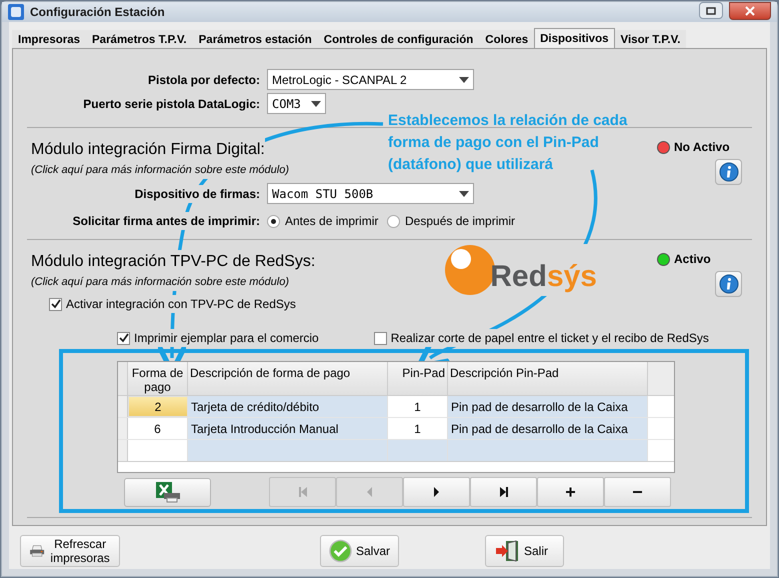 This screenshot has height=578, width=779. What do you see at coordinates (524, 551) in the screenshot?
I see `exit-button: Salir` at bounding box center [524, 551].